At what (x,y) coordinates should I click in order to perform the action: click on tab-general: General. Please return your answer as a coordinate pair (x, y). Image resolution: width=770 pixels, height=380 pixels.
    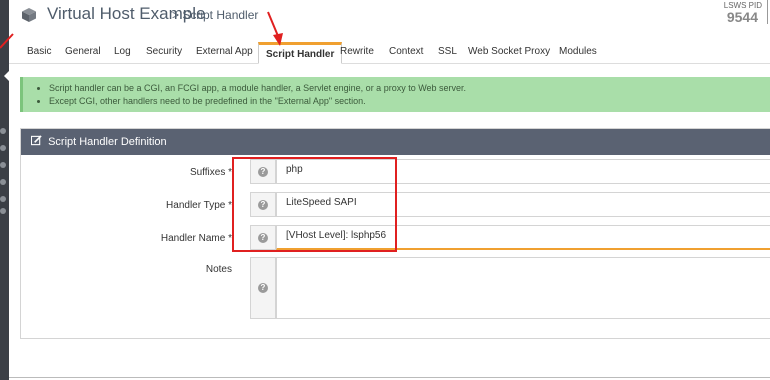
    Looking at the image, I should click on (83, 51).